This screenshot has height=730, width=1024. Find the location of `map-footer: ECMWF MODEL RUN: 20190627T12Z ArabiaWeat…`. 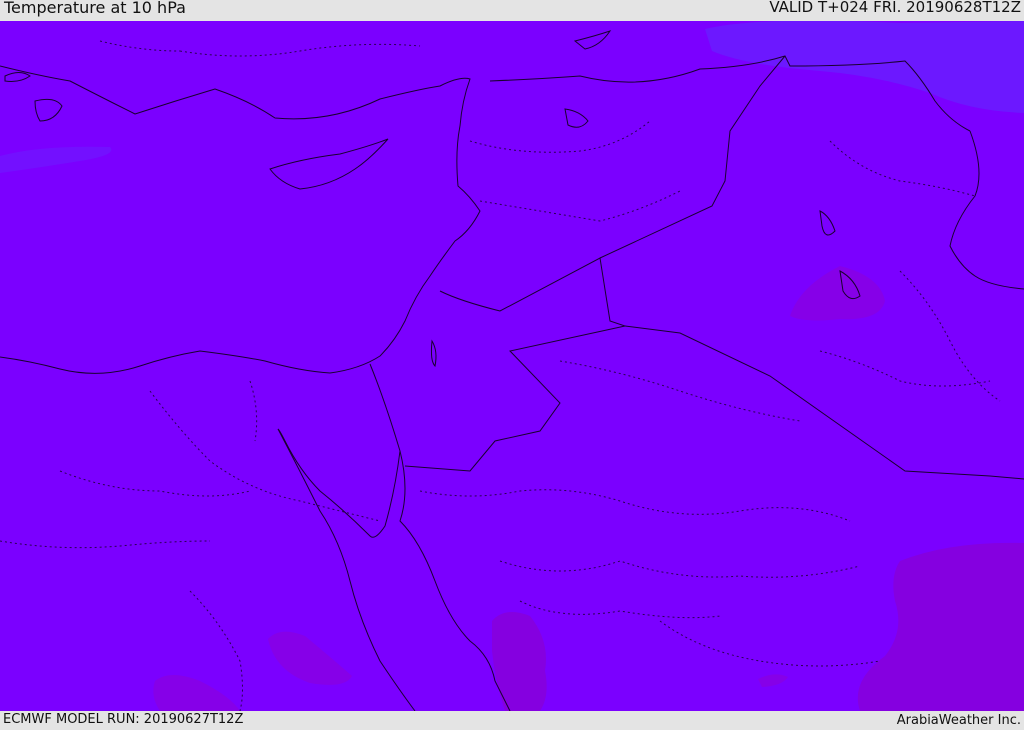

map-footer: ECMWF MODEL RUN: 20190627T12Z ArabiaWeat… is located at coordinates (512, 720).